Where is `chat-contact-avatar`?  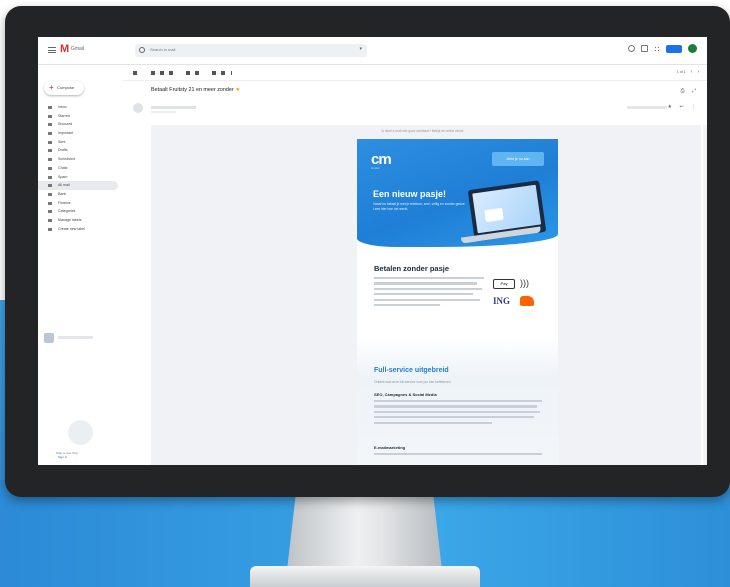 chat-contact-avatar is located at coordinates (49, 338).